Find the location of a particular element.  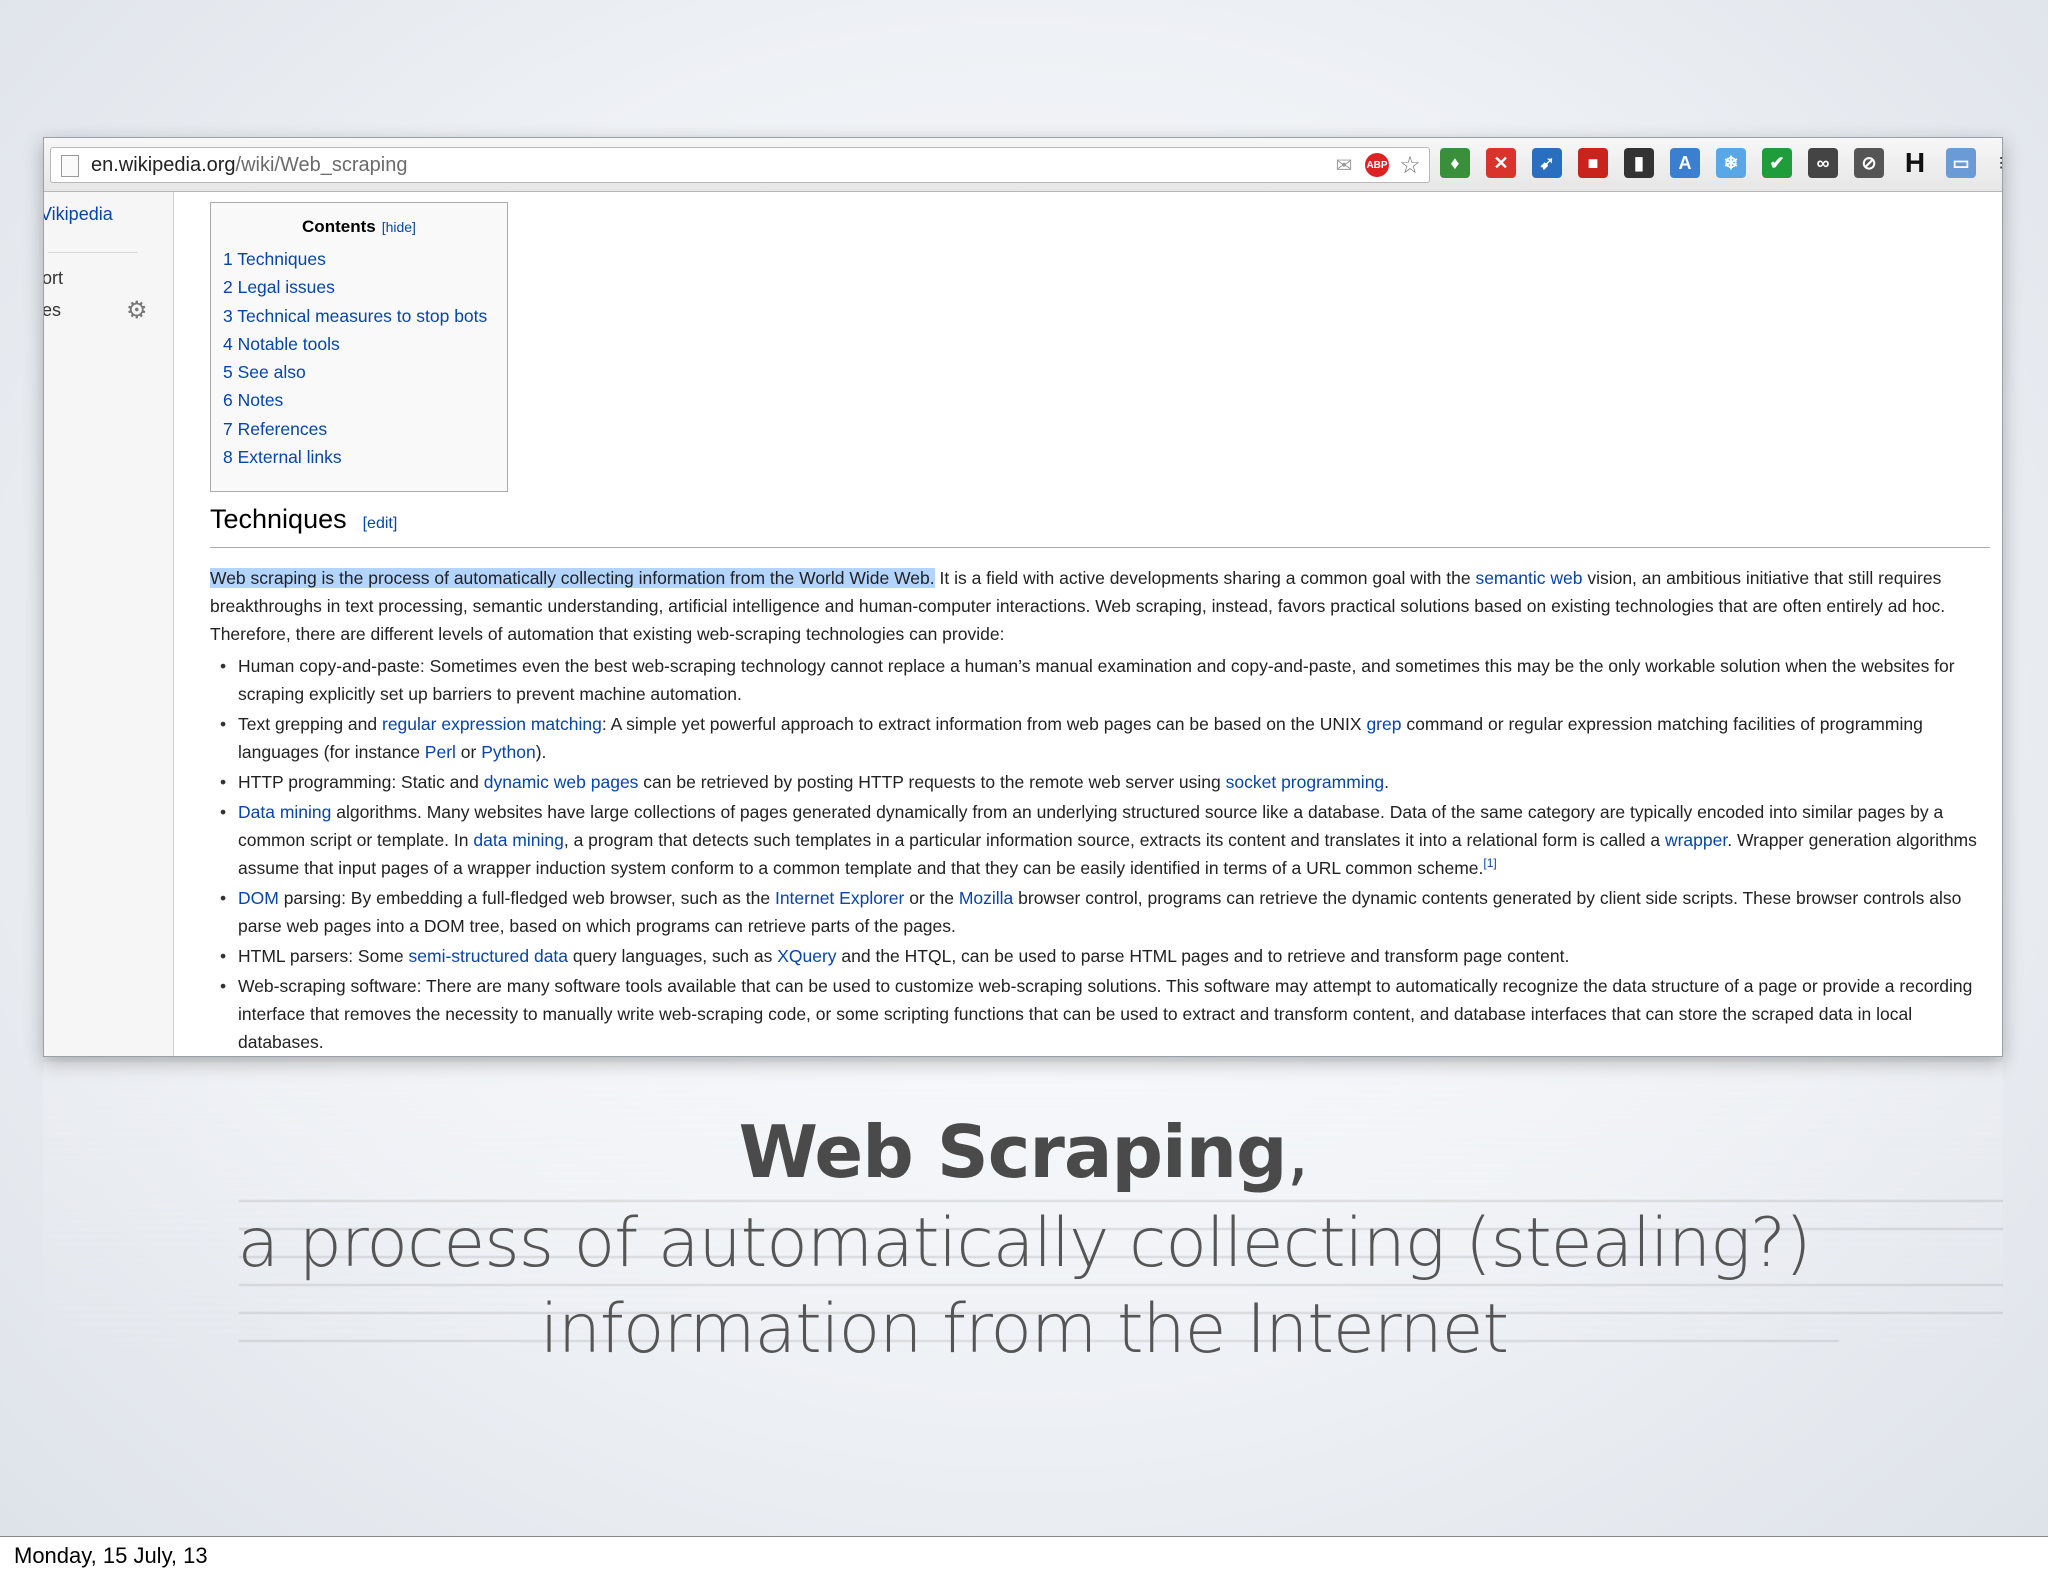

slide-subtitle-line2: information from the Internet is located at coordinates (1024, 1329).